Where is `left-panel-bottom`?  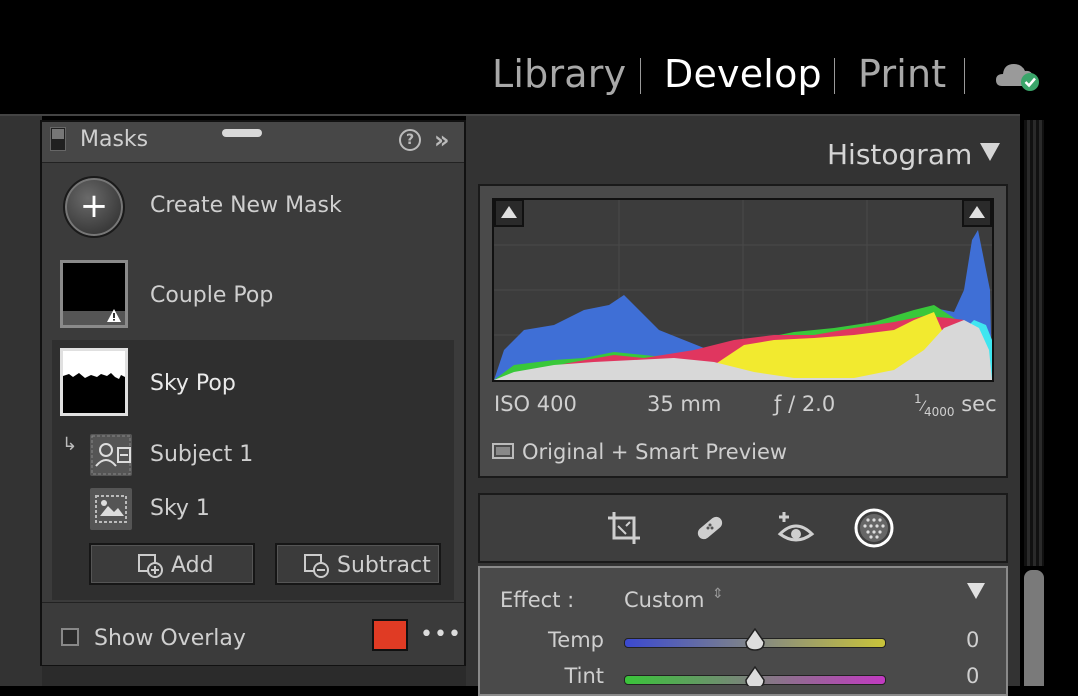 left-panel-bottom is located at coordinates (254, 676).